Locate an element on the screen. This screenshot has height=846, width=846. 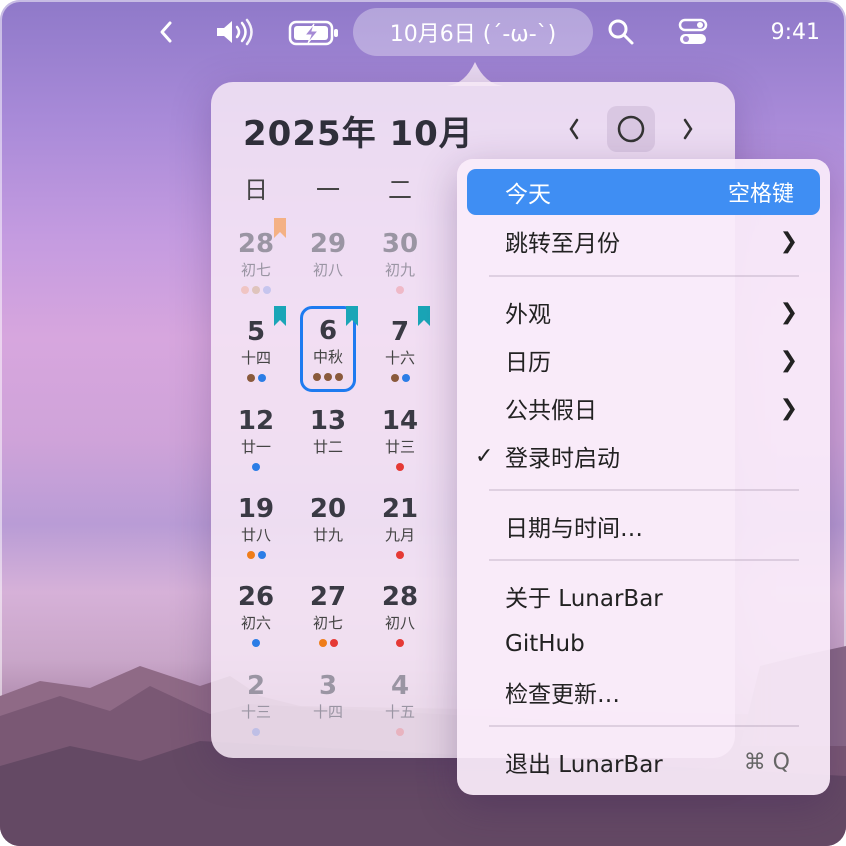
menu-item-public-holidays: 公共假日 ❯ is located at coordinates (643, 408).